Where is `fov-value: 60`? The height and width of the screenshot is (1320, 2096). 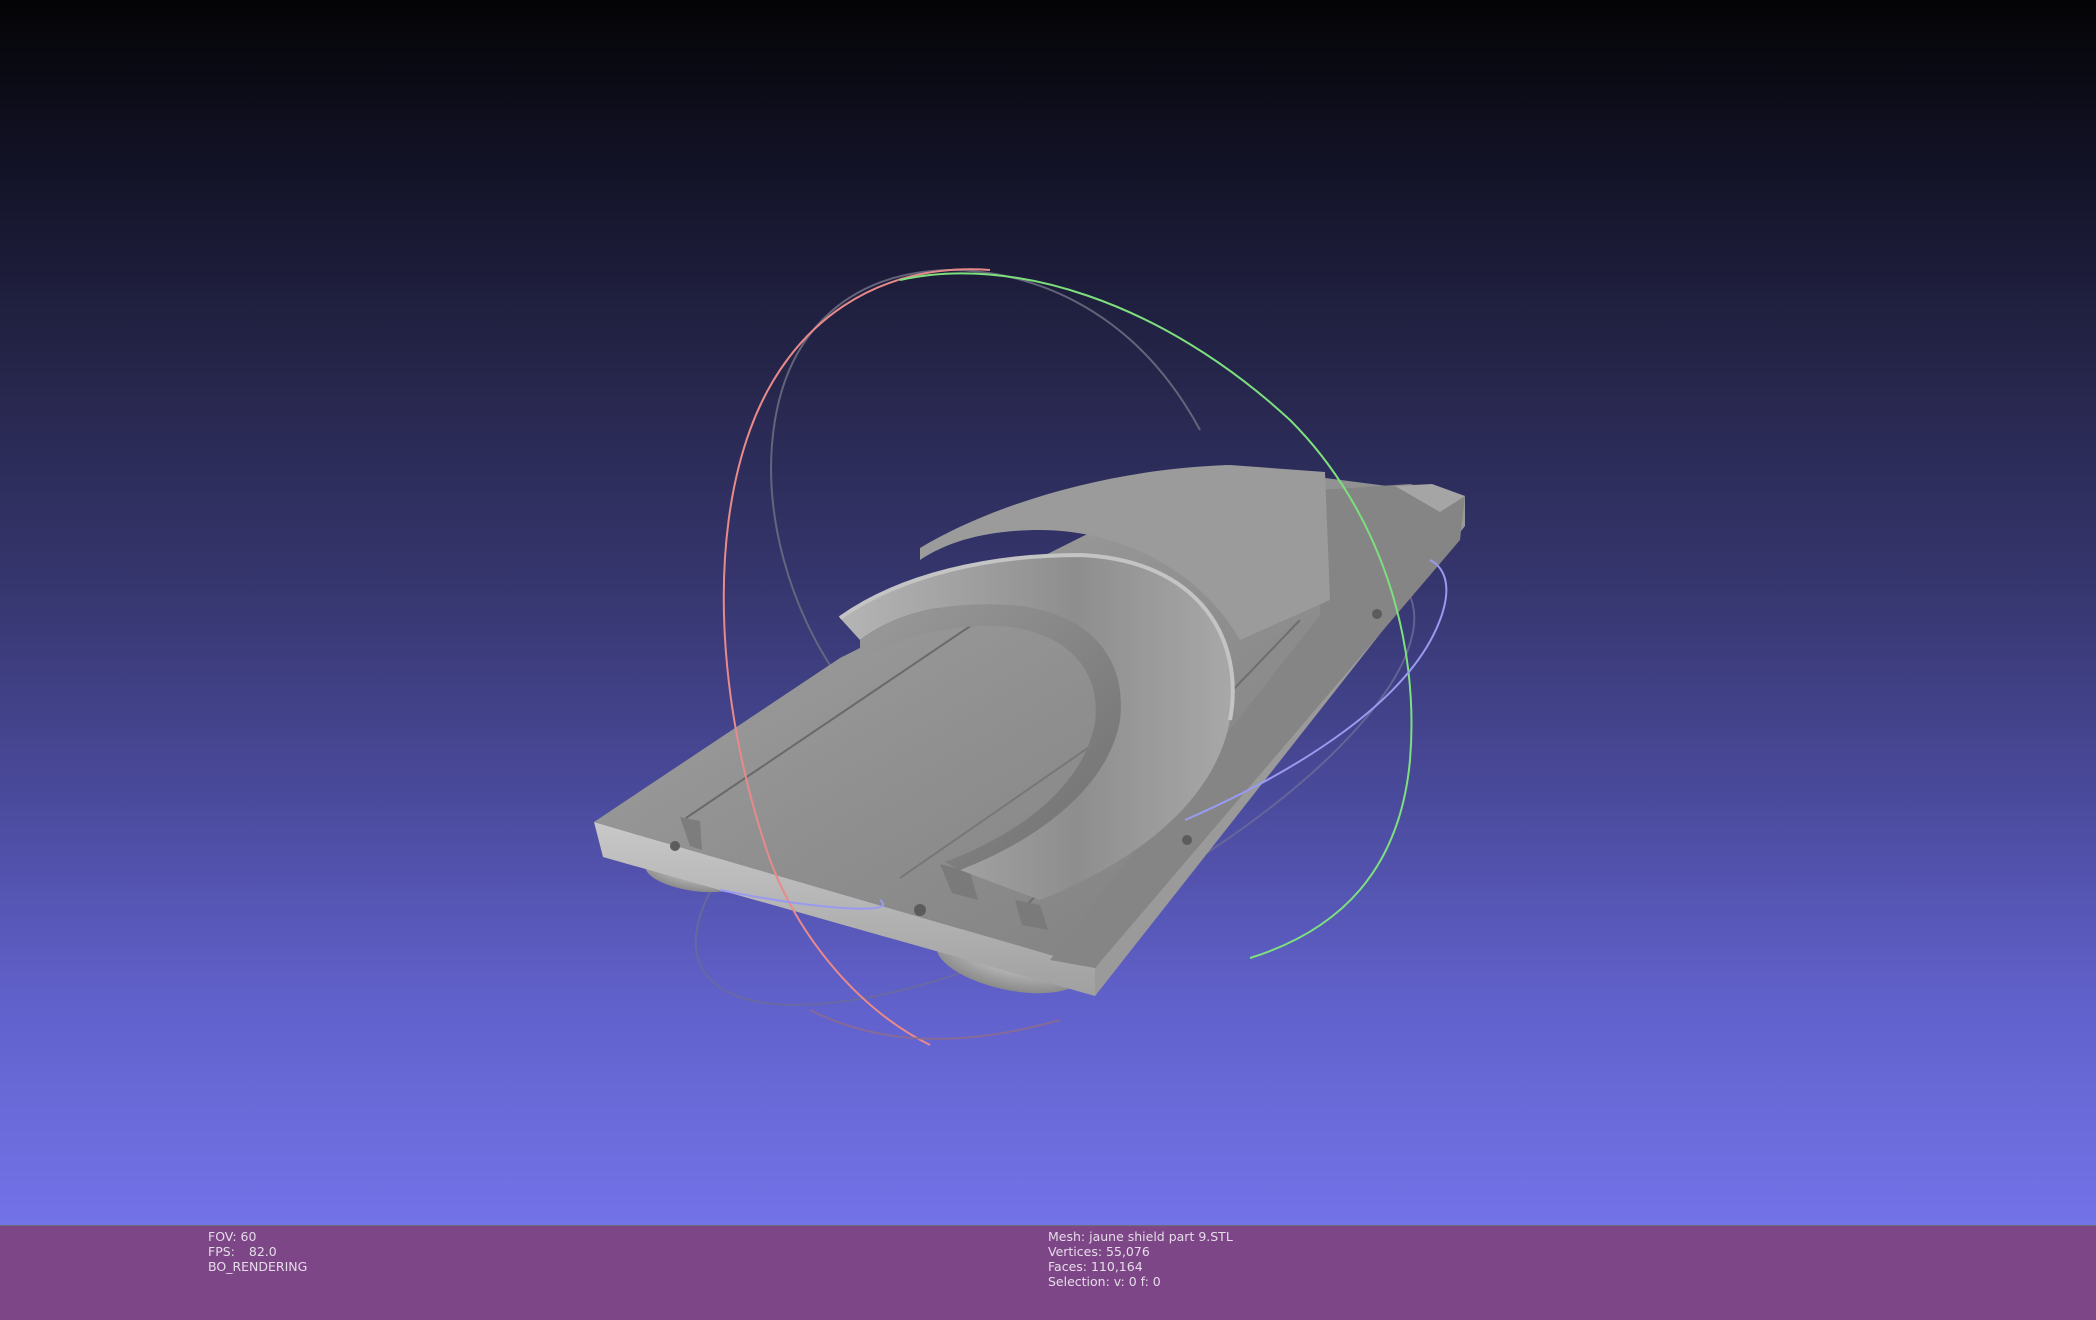
fov-value: 60 is located at coordinates (248, 1236).